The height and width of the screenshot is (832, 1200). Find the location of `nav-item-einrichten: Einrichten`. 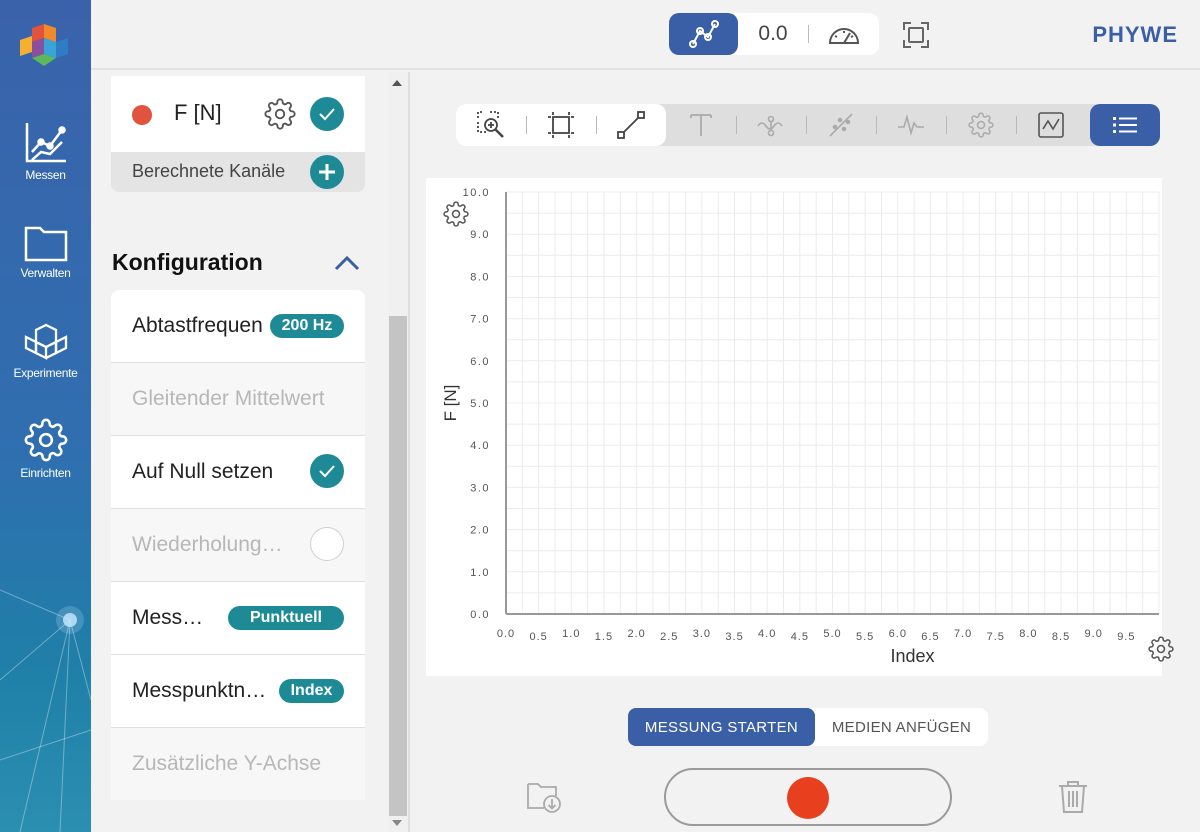

nav-item-einrichten: Einrichten is located at coordinates (45, 449).